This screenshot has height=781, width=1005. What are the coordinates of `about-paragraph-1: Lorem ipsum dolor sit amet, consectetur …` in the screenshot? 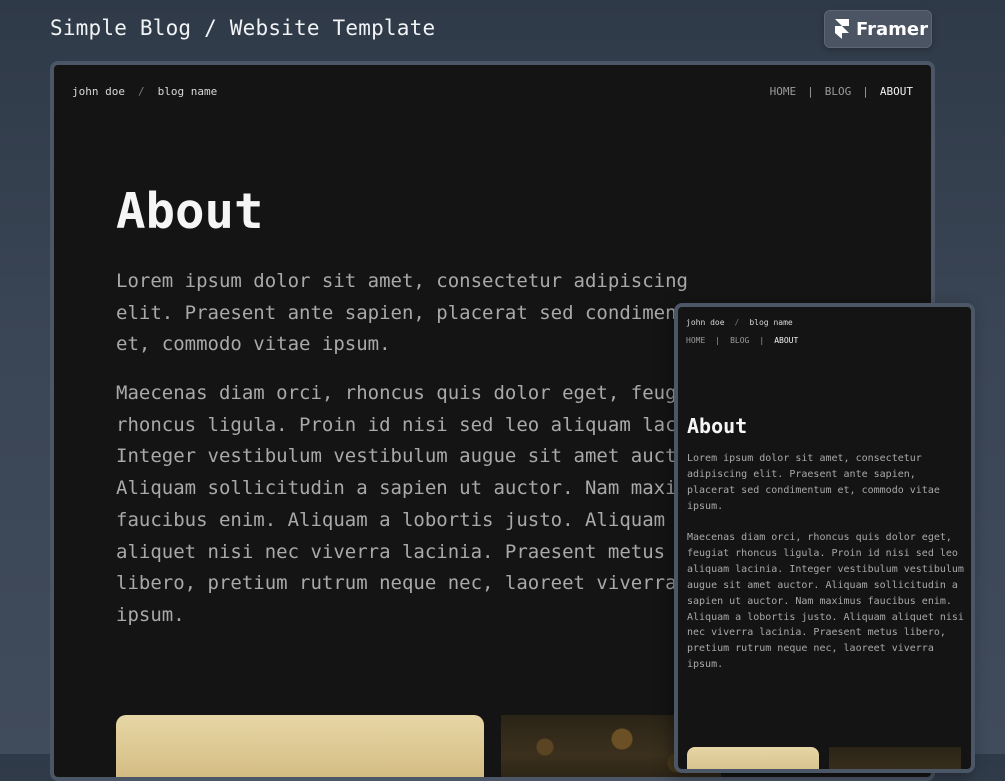 It's located at (413, 313).